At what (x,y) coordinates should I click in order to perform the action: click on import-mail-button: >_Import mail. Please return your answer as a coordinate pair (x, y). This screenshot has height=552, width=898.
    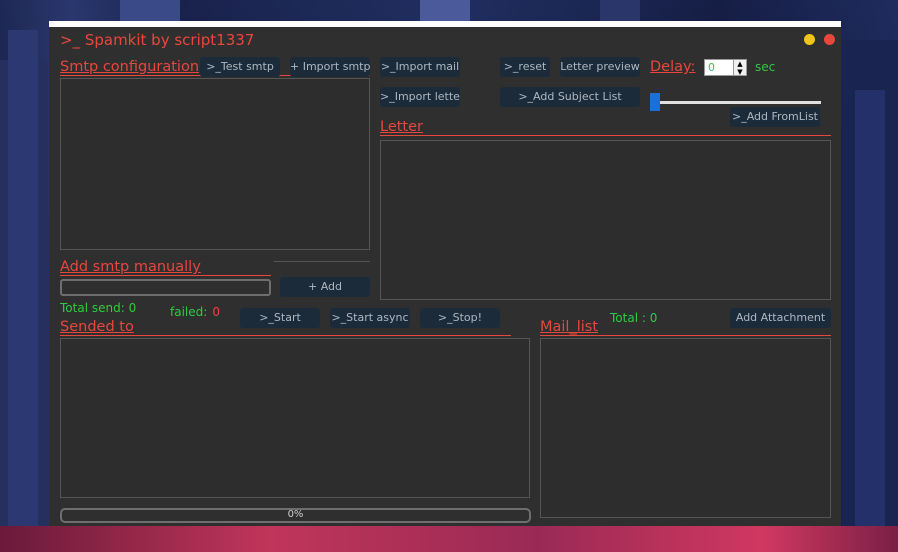
    Looking at the image, I should click on (420, 67).